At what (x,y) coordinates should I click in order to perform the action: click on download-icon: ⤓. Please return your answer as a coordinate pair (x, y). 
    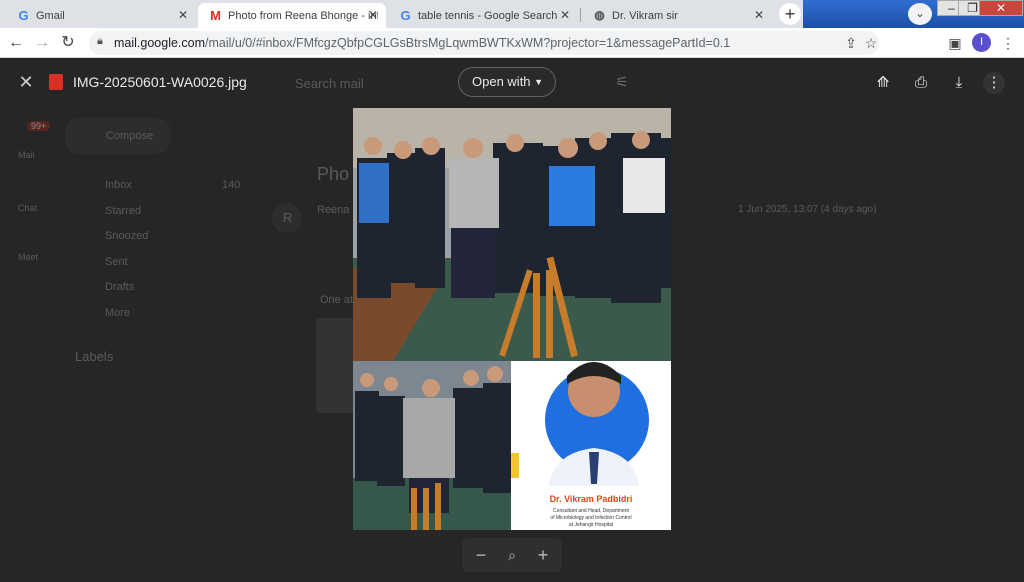
    Looking at the image, I should click on (959, 83).